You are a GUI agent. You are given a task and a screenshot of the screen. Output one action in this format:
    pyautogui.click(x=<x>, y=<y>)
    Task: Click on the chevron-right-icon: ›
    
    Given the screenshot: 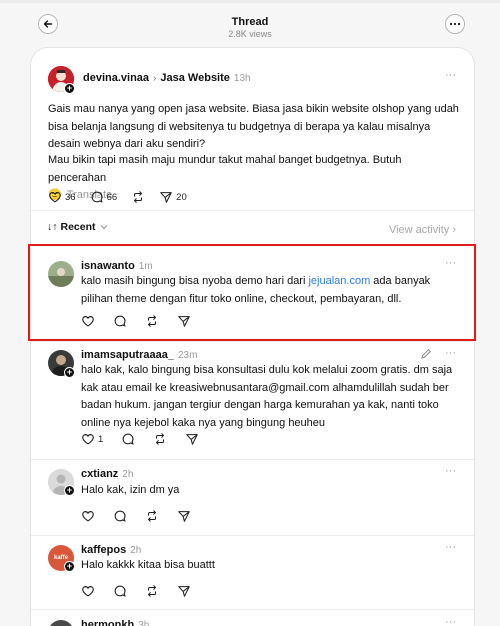 What is the action you would take?
    pyautogui.click(x=155, y=78)
    